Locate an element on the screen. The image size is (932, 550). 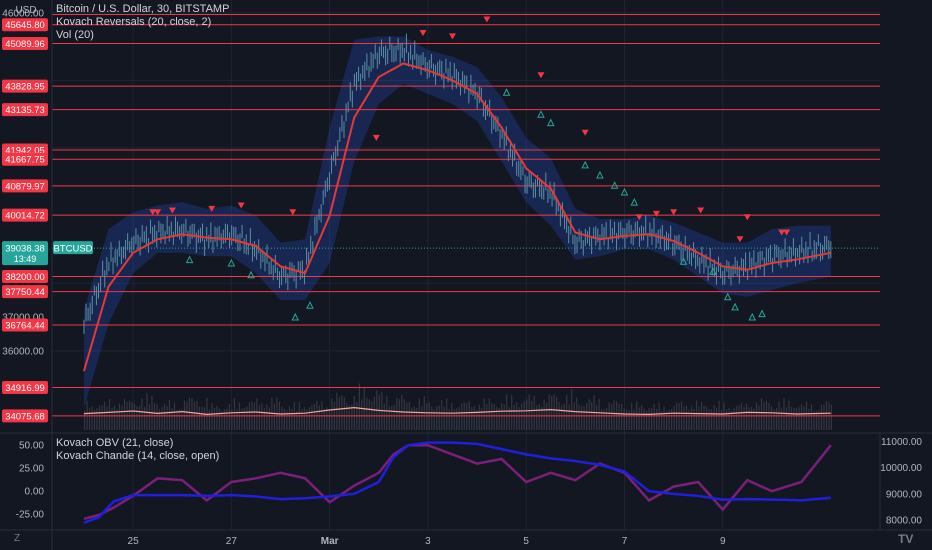
countdown-text: 13:49 is located at coordinates (25, 259).